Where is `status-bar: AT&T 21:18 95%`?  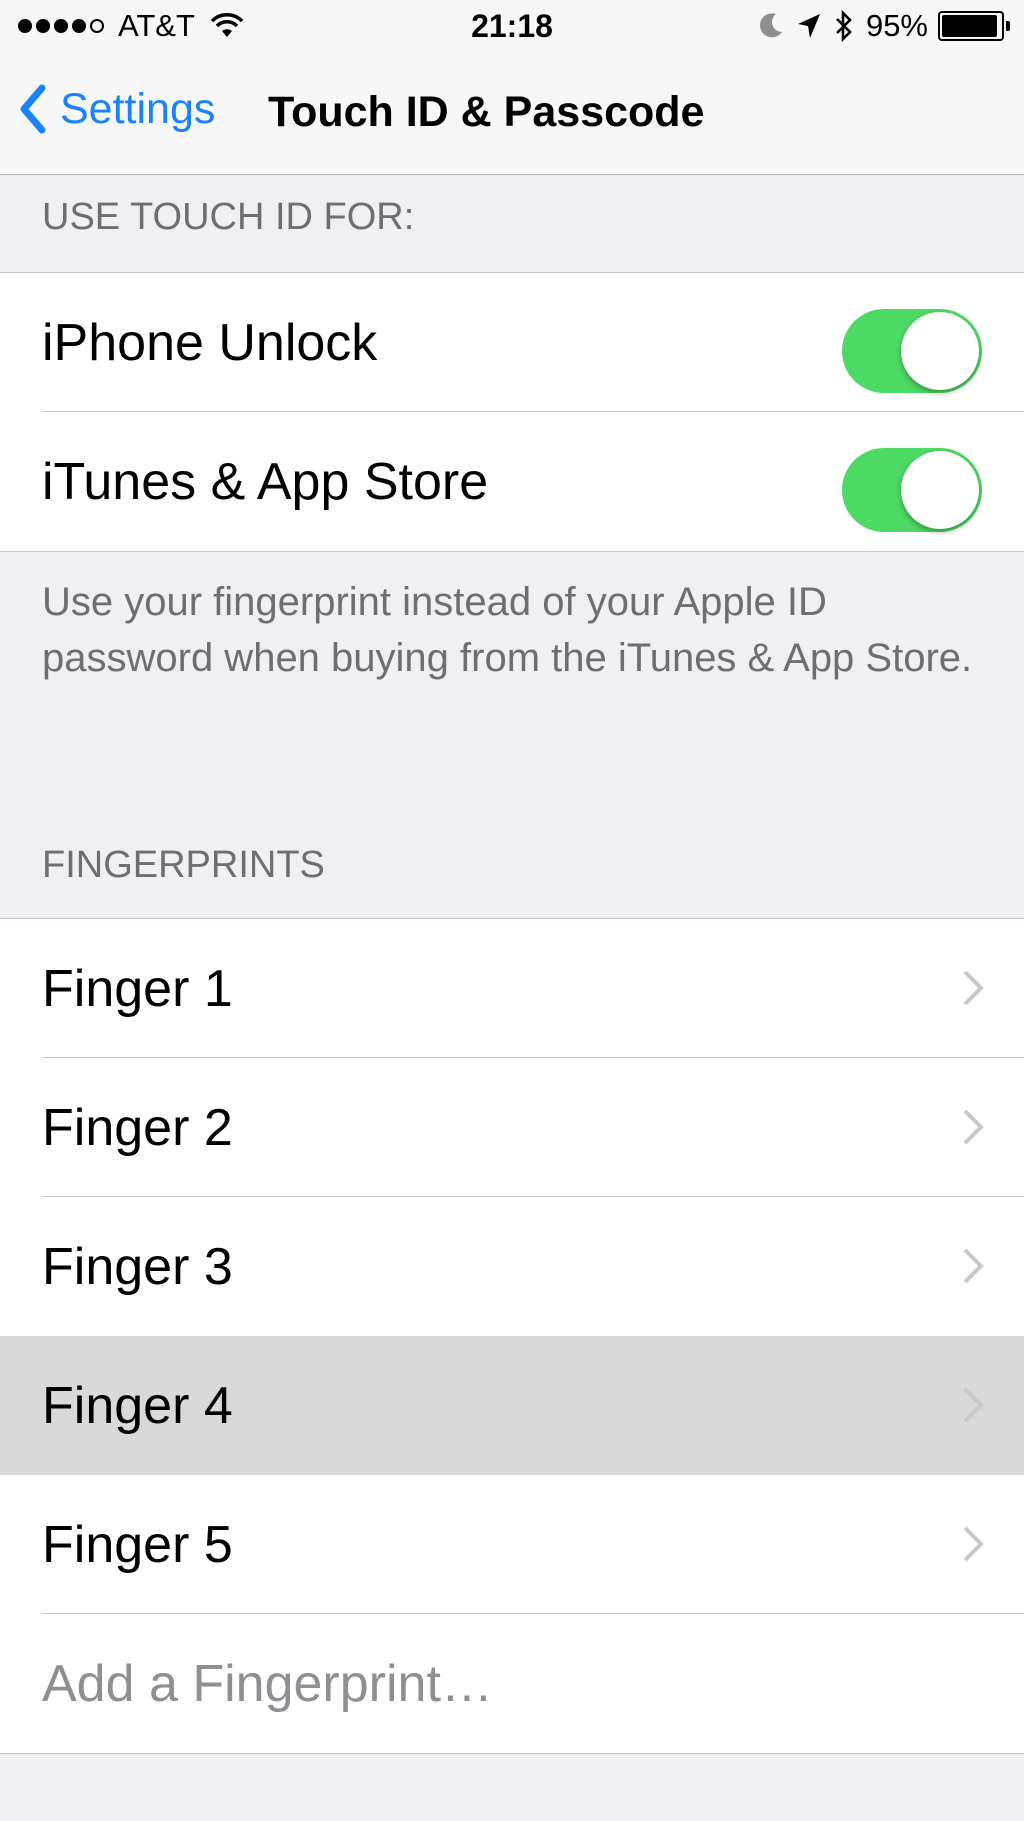 status-bar: AT&T 21:18 95% is located at coordinates (512, 27).